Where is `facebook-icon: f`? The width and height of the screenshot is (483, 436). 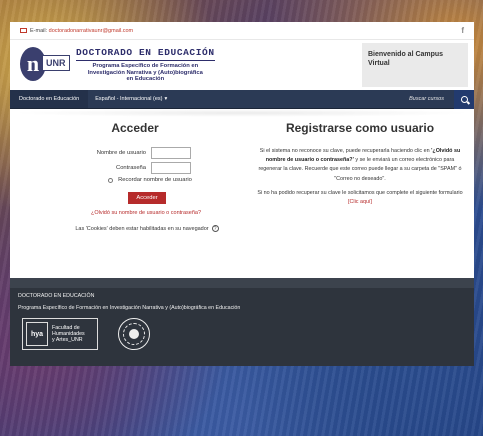 facebook-icon: f is located at coordinates (462, 30).